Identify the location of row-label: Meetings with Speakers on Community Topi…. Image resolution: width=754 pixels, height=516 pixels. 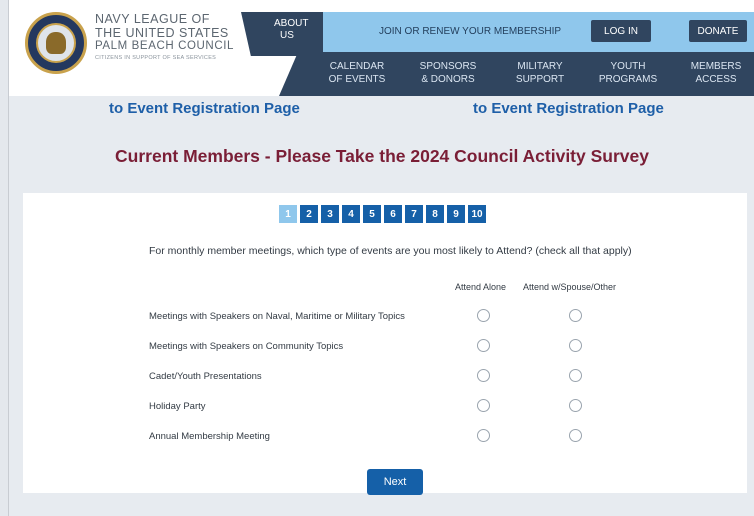
(246, 346).